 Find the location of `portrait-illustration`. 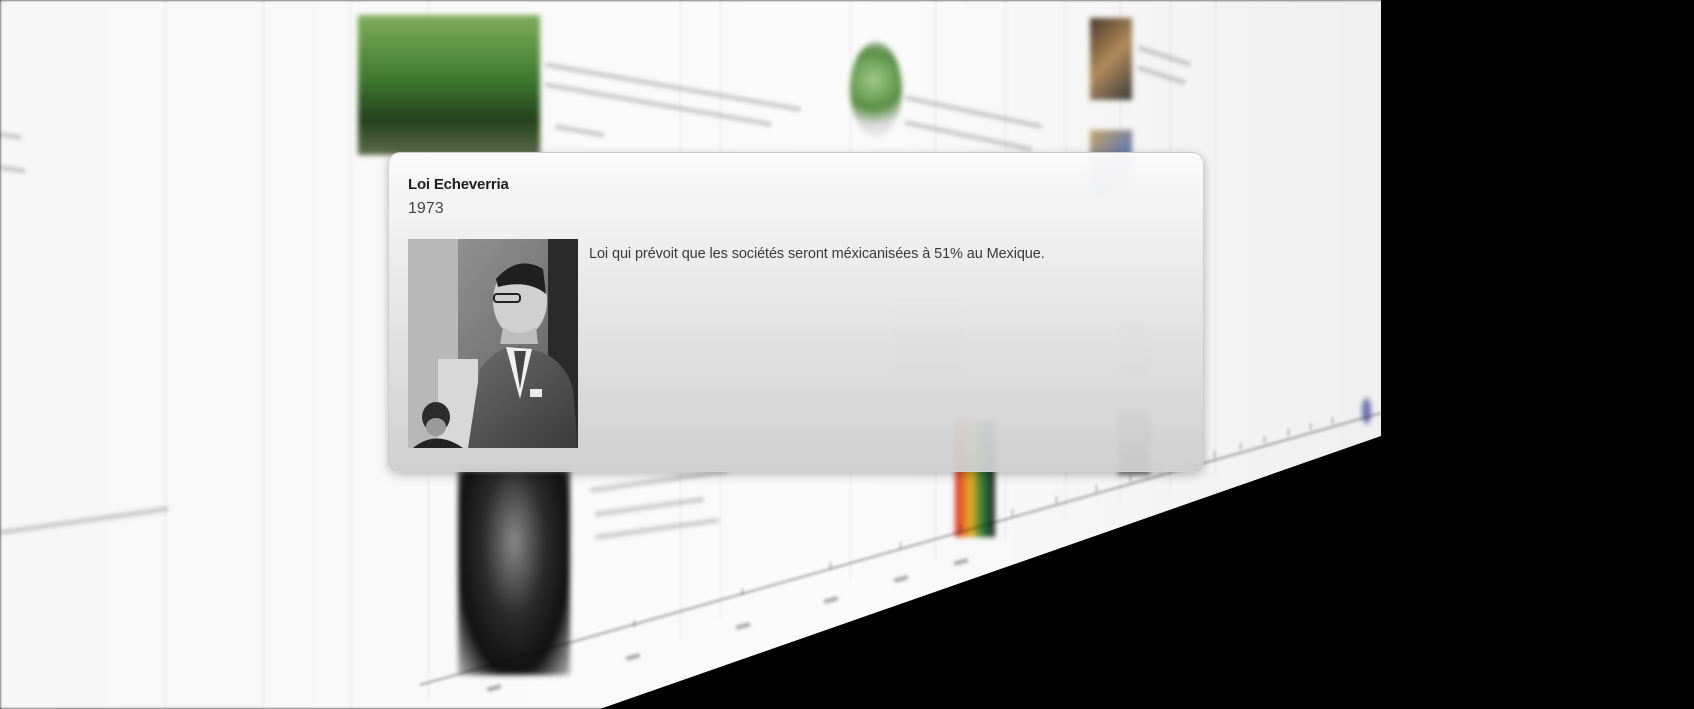

portrait-illustration is located at coordinates (493, 343).